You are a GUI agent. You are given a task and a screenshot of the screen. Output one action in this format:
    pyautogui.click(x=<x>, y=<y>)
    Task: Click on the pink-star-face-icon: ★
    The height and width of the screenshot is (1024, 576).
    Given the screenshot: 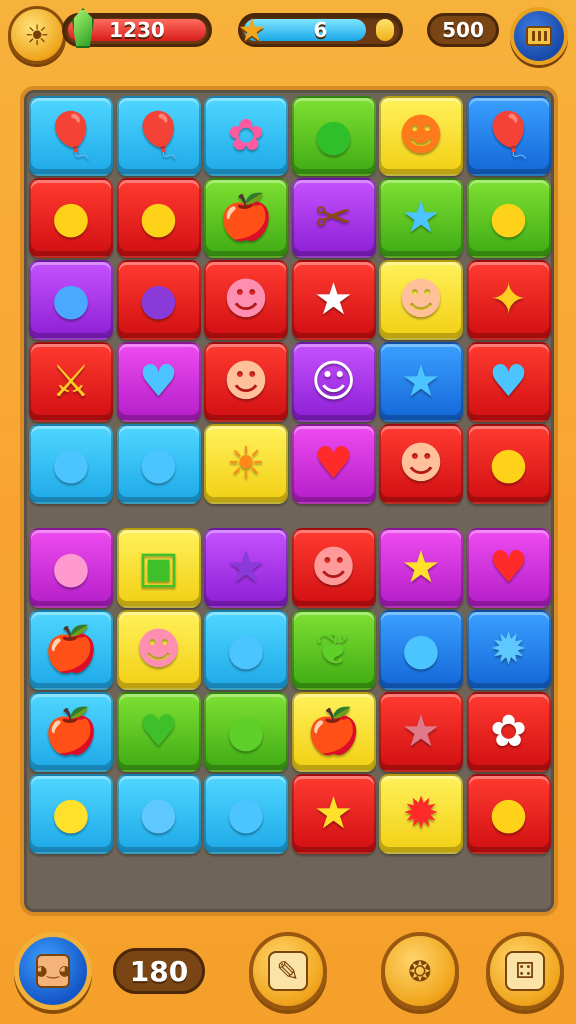 What is the action you would take?
    pyautogui.click(x=421, y=731)
    